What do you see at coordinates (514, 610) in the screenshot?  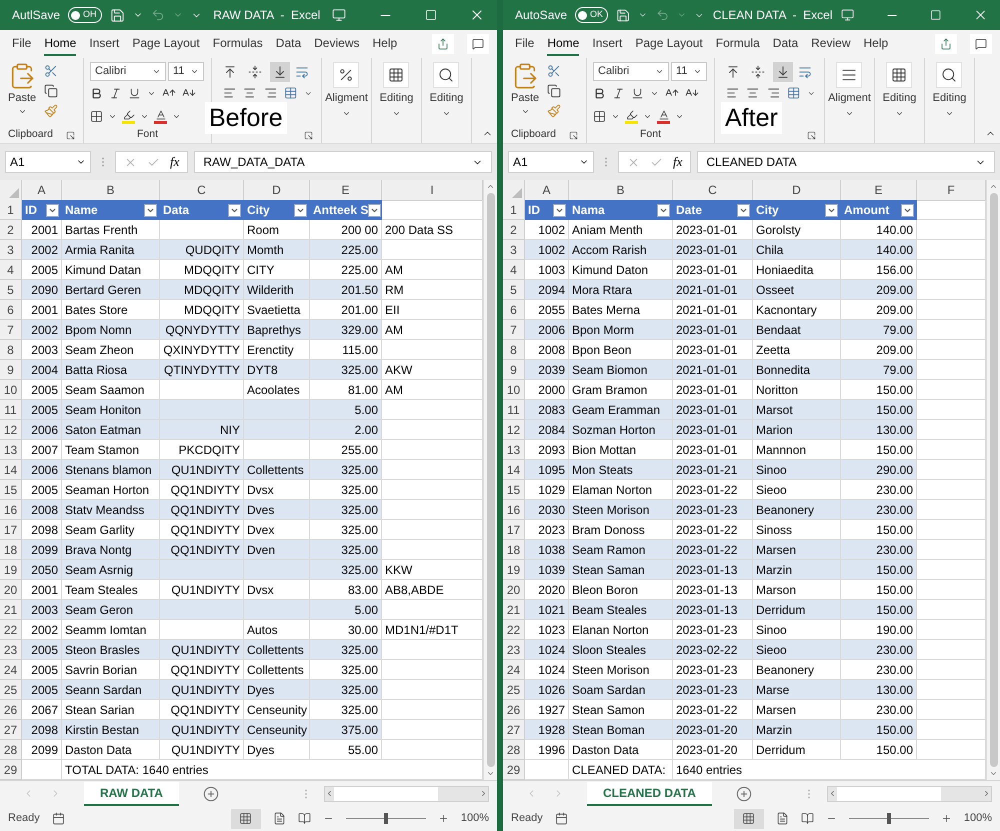 I see `row-header: 21` at bounding box center [514, 610].